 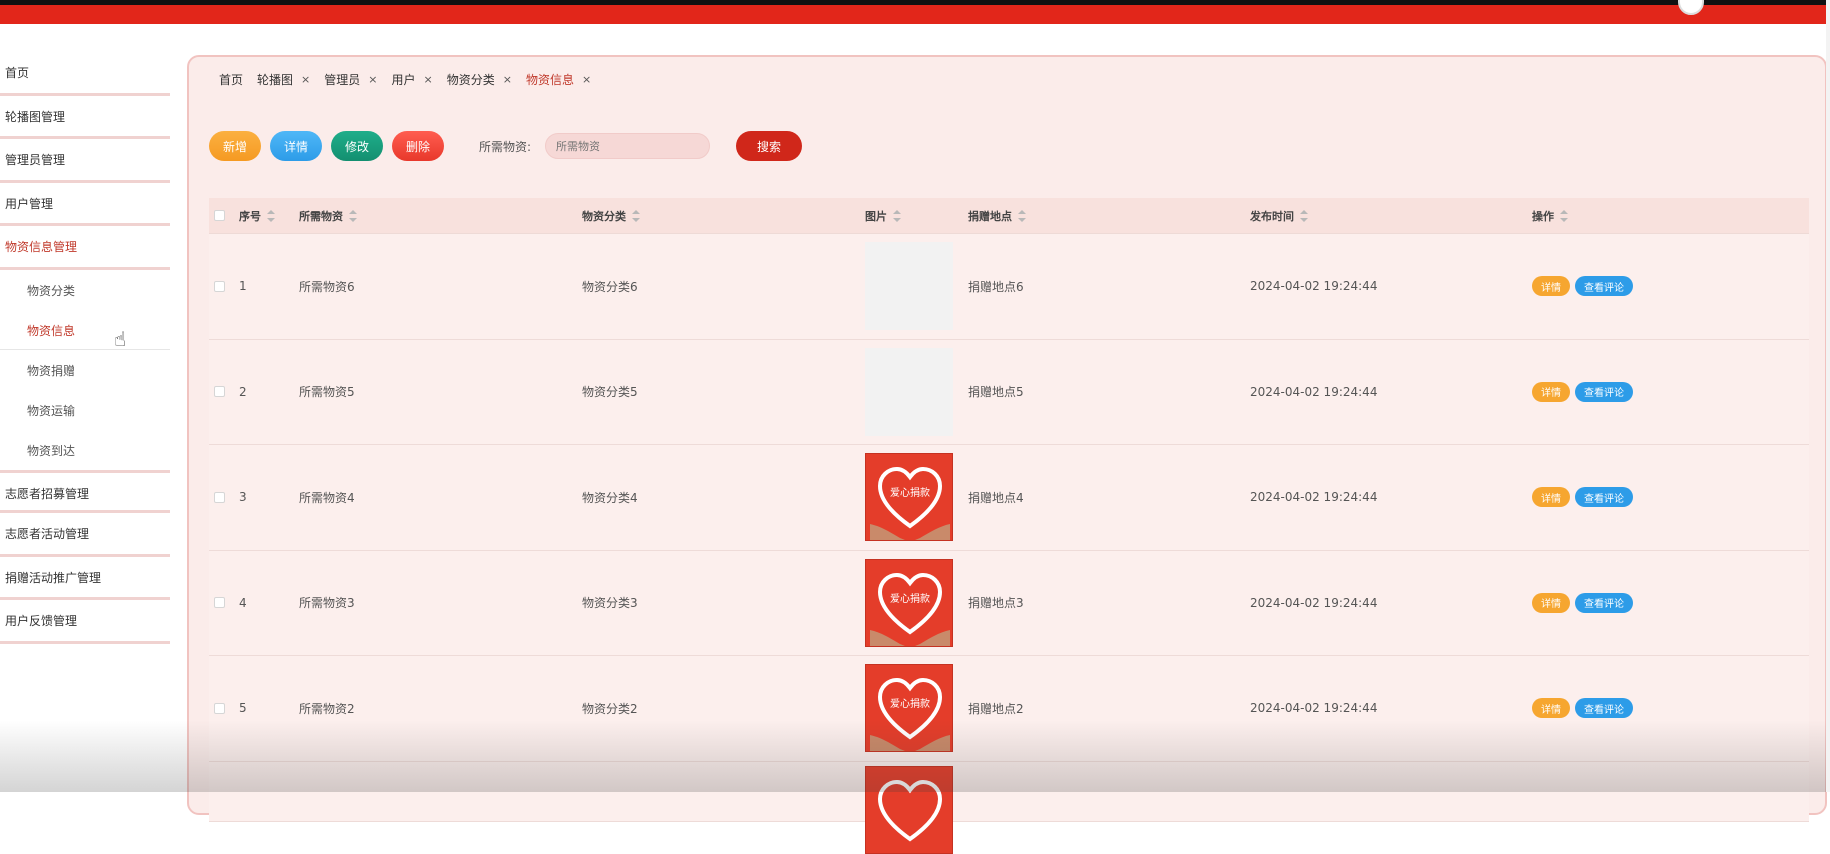 I want to click on table-header: 序号 所需物资 物资分类 图片 捐赠地点 发布时间 操作, so click(x=1009, y=216).